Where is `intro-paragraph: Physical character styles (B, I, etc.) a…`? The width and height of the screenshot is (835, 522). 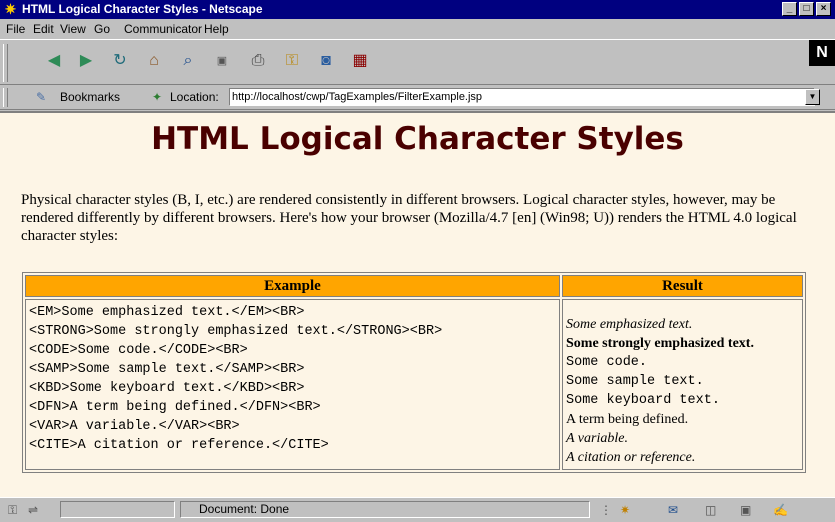 intro-paragraph: Physical character styles (B, I, etc.) a… is located at coordinates (409, 218).